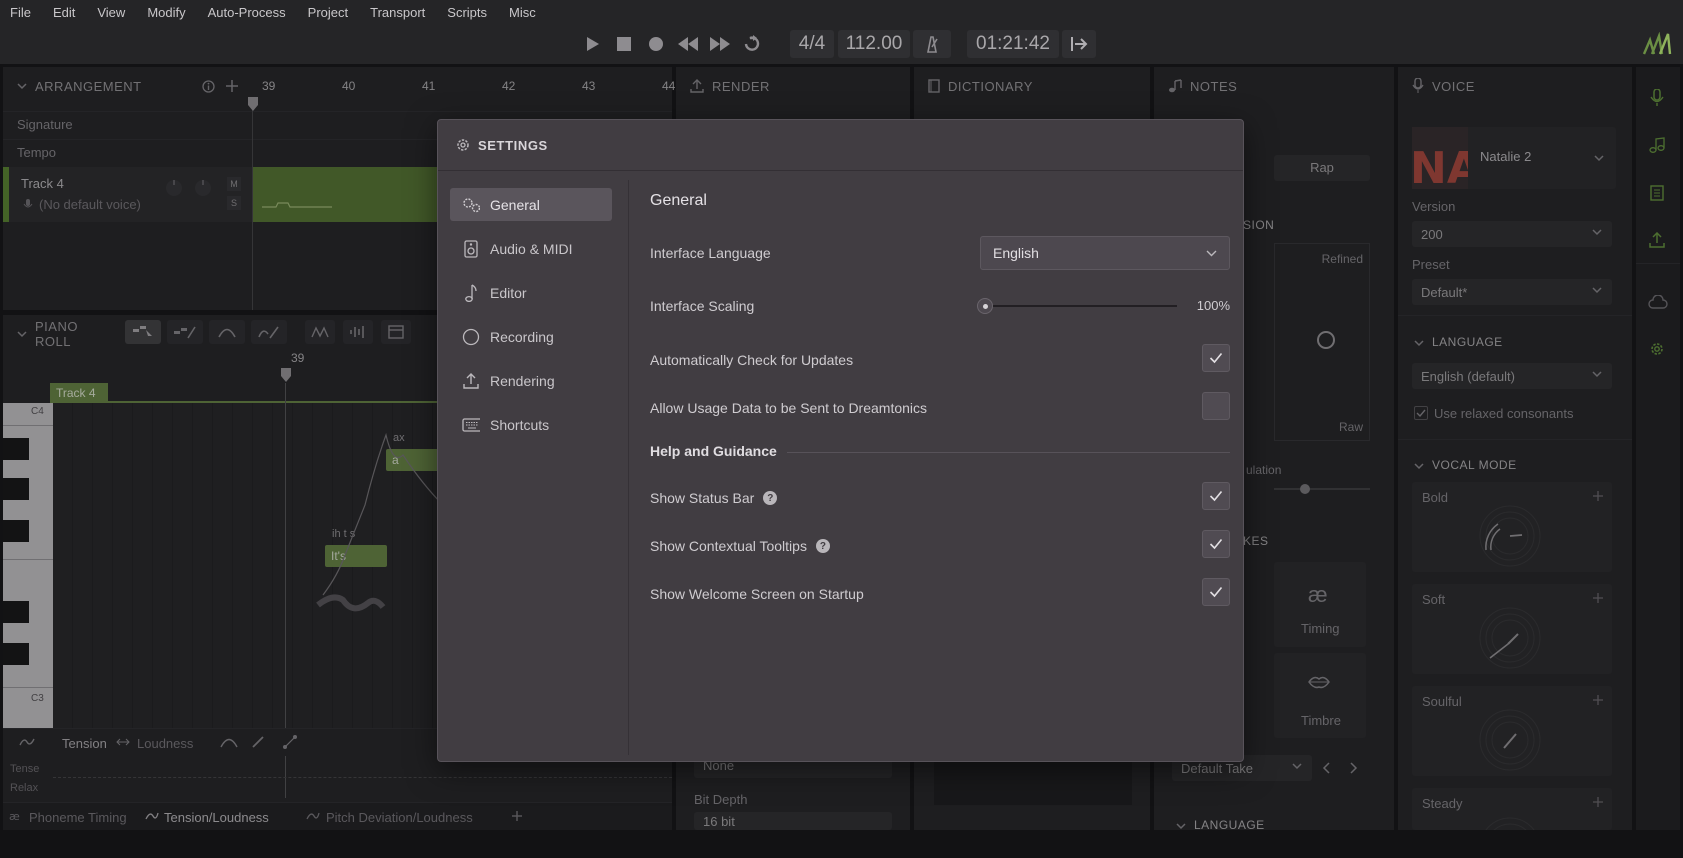 This screenshot has height=858, width=1683. I want to click on speaker-icon, so click(471, 248).